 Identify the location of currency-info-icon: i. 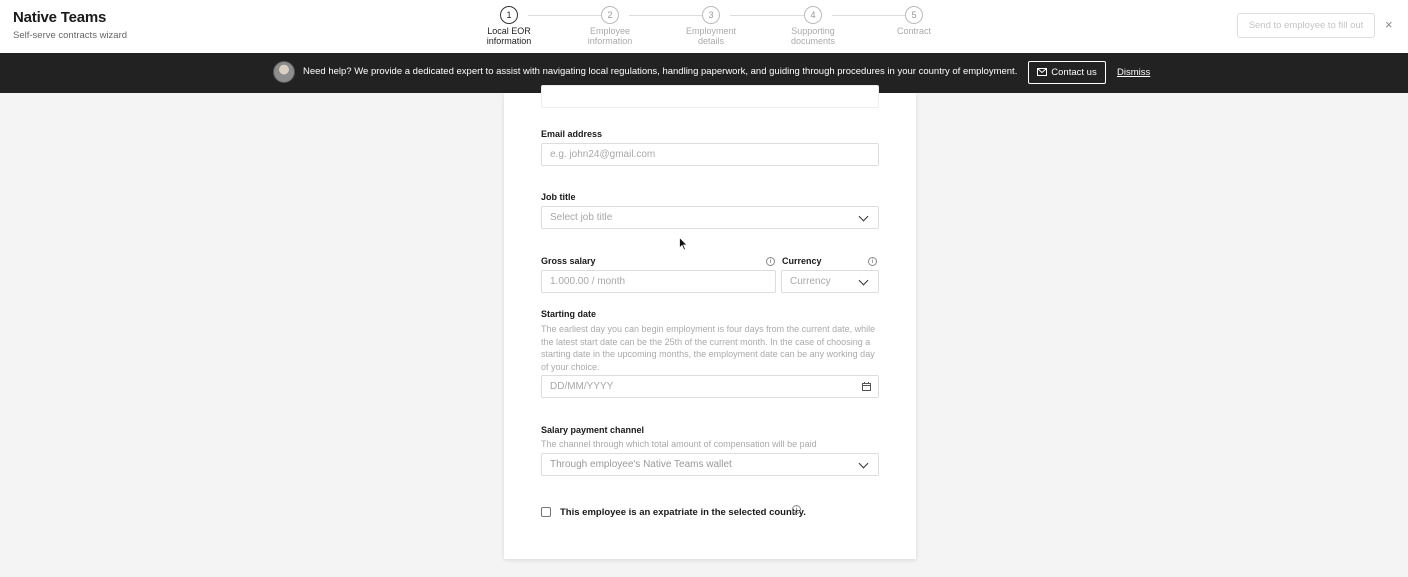
(872, 261).